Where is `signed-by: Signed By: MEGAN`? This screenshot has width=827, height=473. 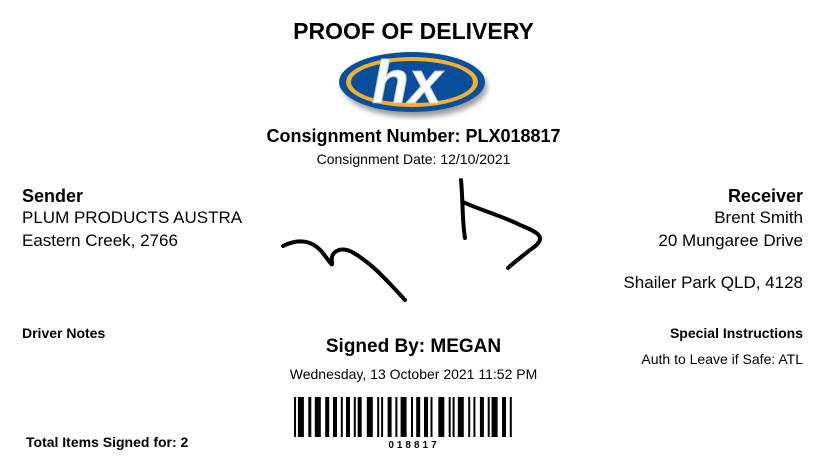
signed-by: Signed By: MEGAN is located at coordinates (413, 346).